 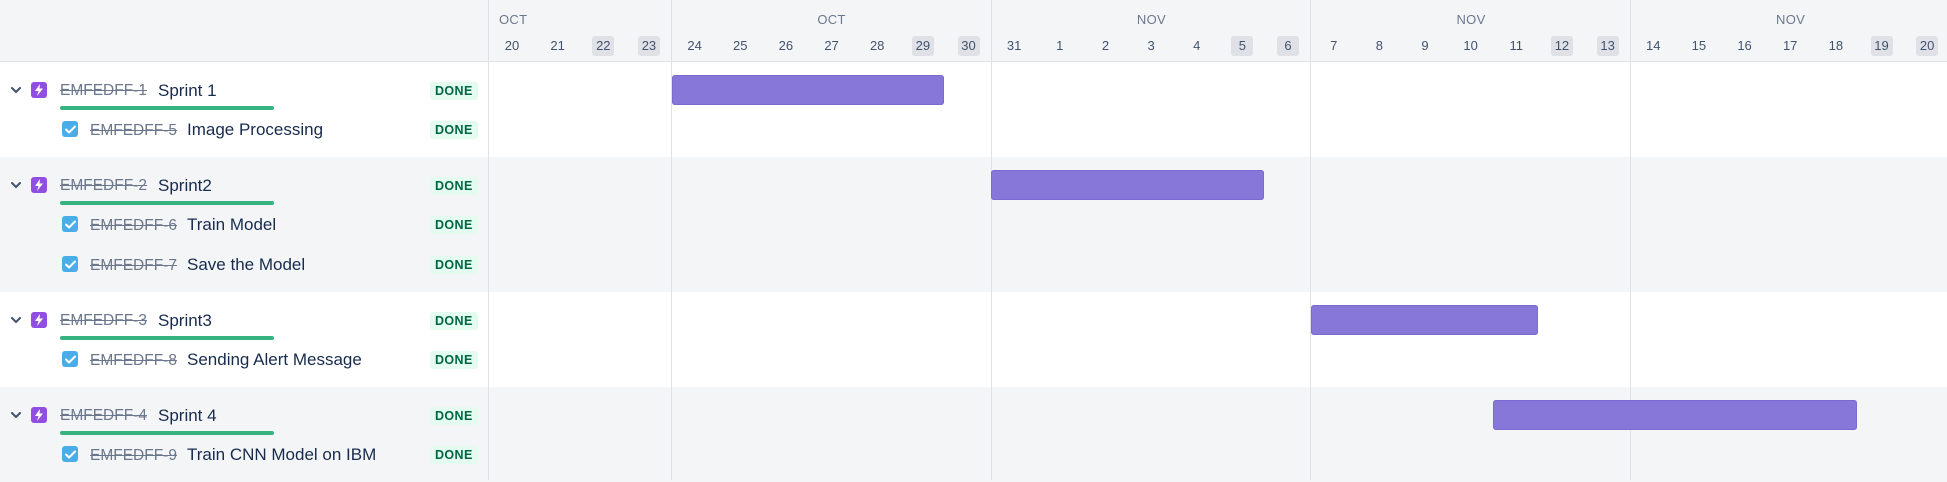 What do you see at coordinates (255, 130) in the screenshot?
I see `issue-title: Image Processing` at bounding box center [255, 130].